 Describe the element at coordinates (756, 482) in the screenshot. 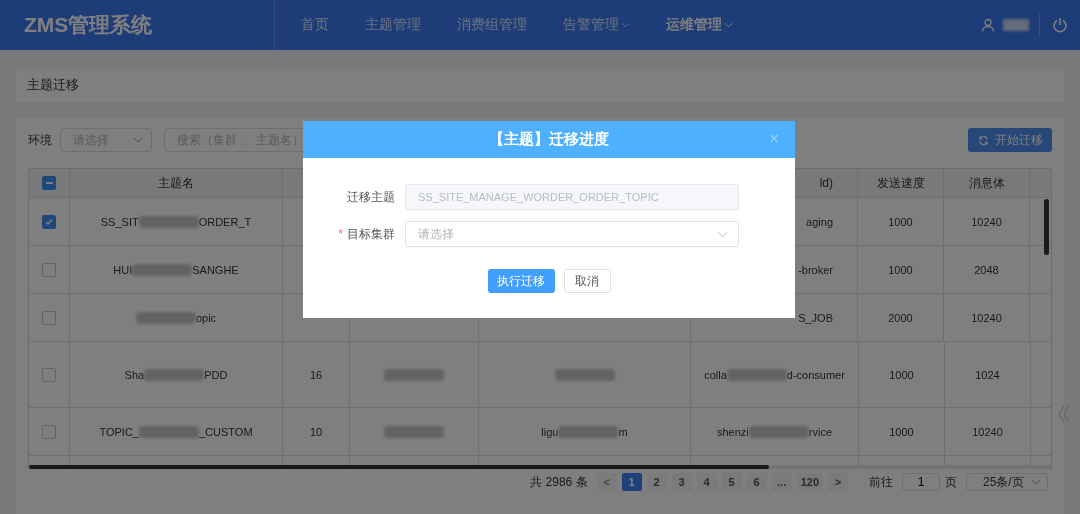

I see `page-button: 6` at that location.